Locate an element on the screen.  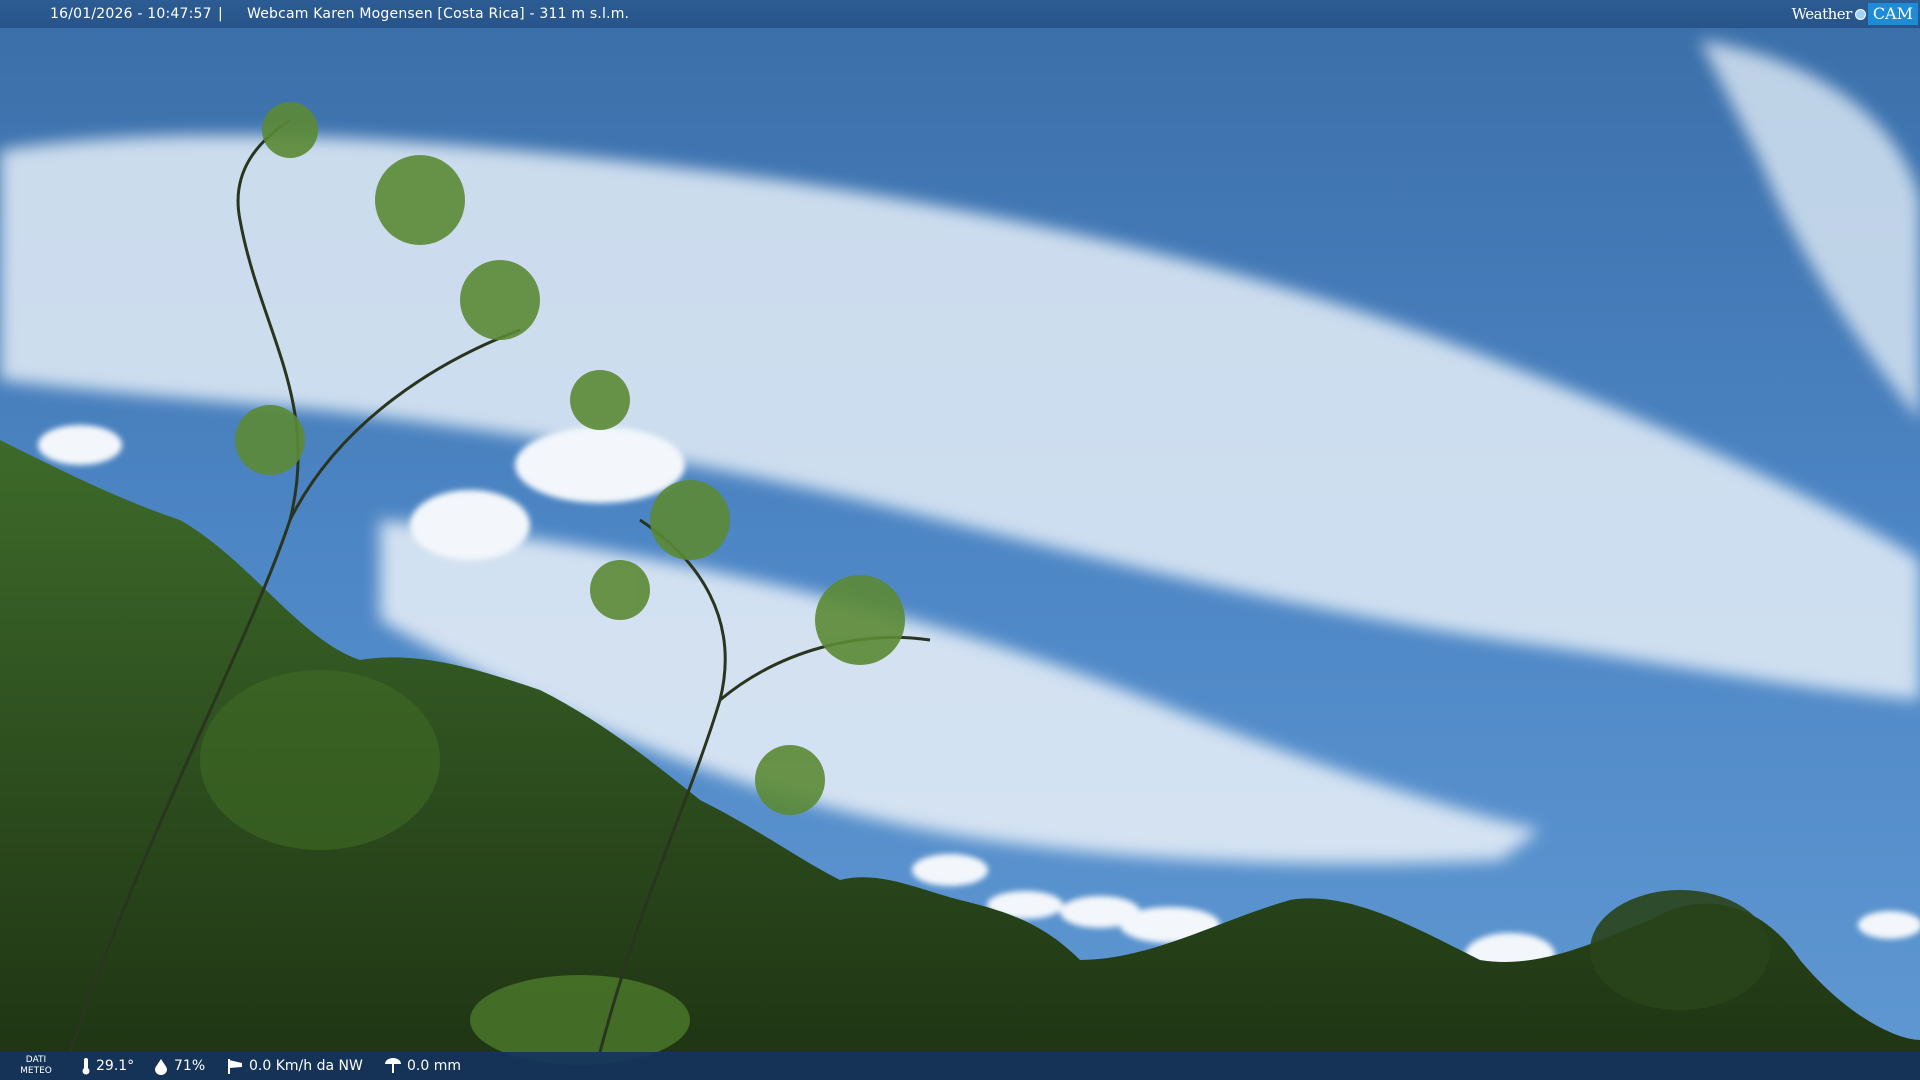
rain-value: 0.0 mm is located at coordinates (434, 1066).